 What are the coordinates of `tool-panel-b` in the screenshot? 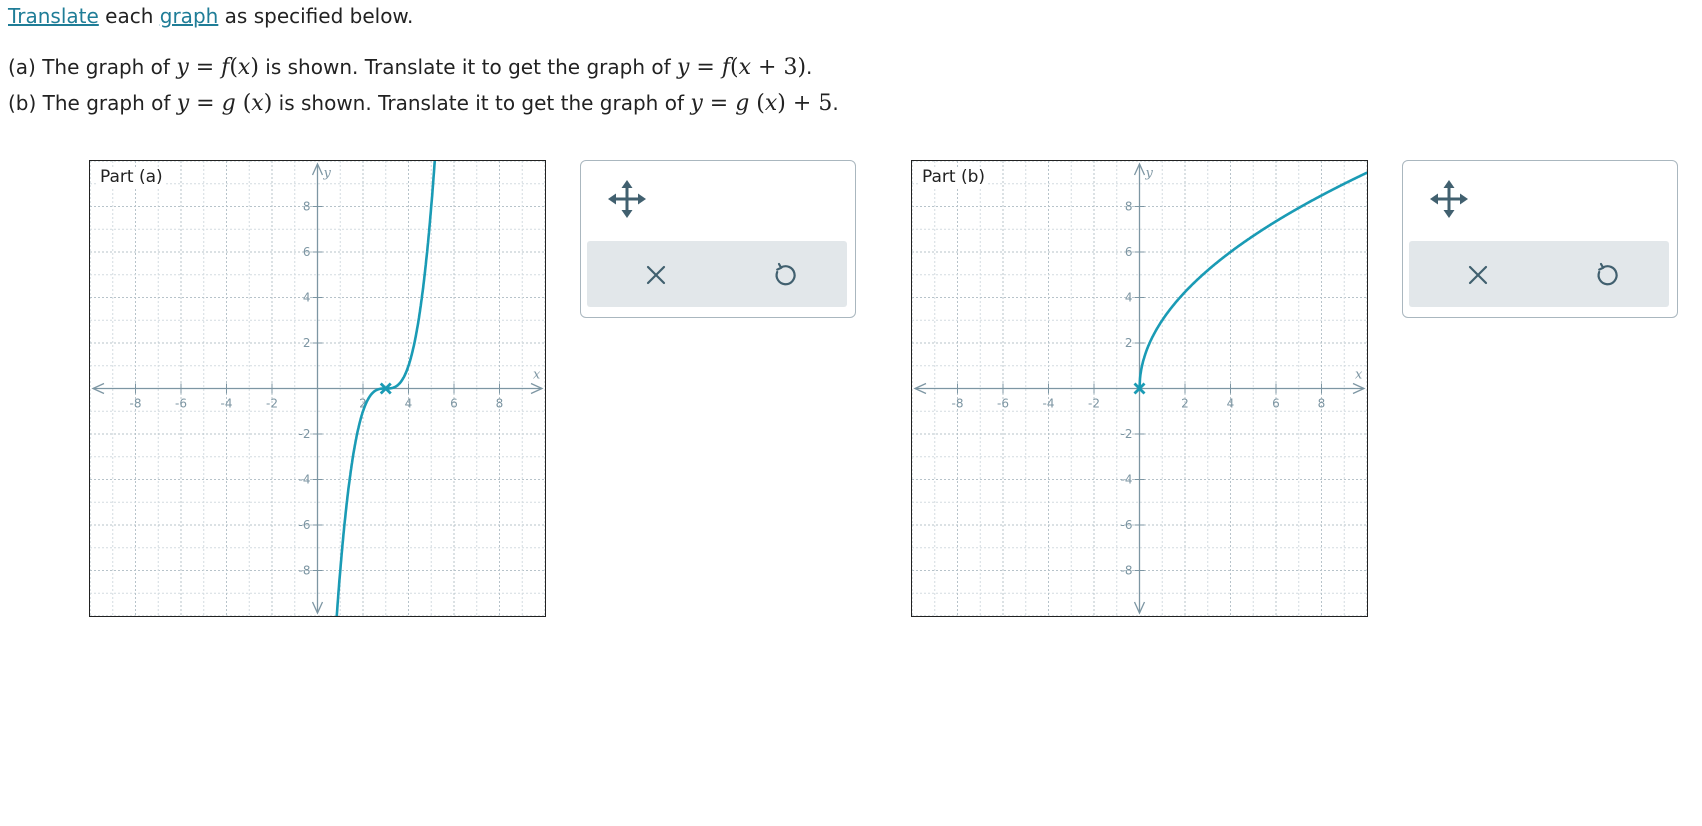 It's located at (1540, 239).